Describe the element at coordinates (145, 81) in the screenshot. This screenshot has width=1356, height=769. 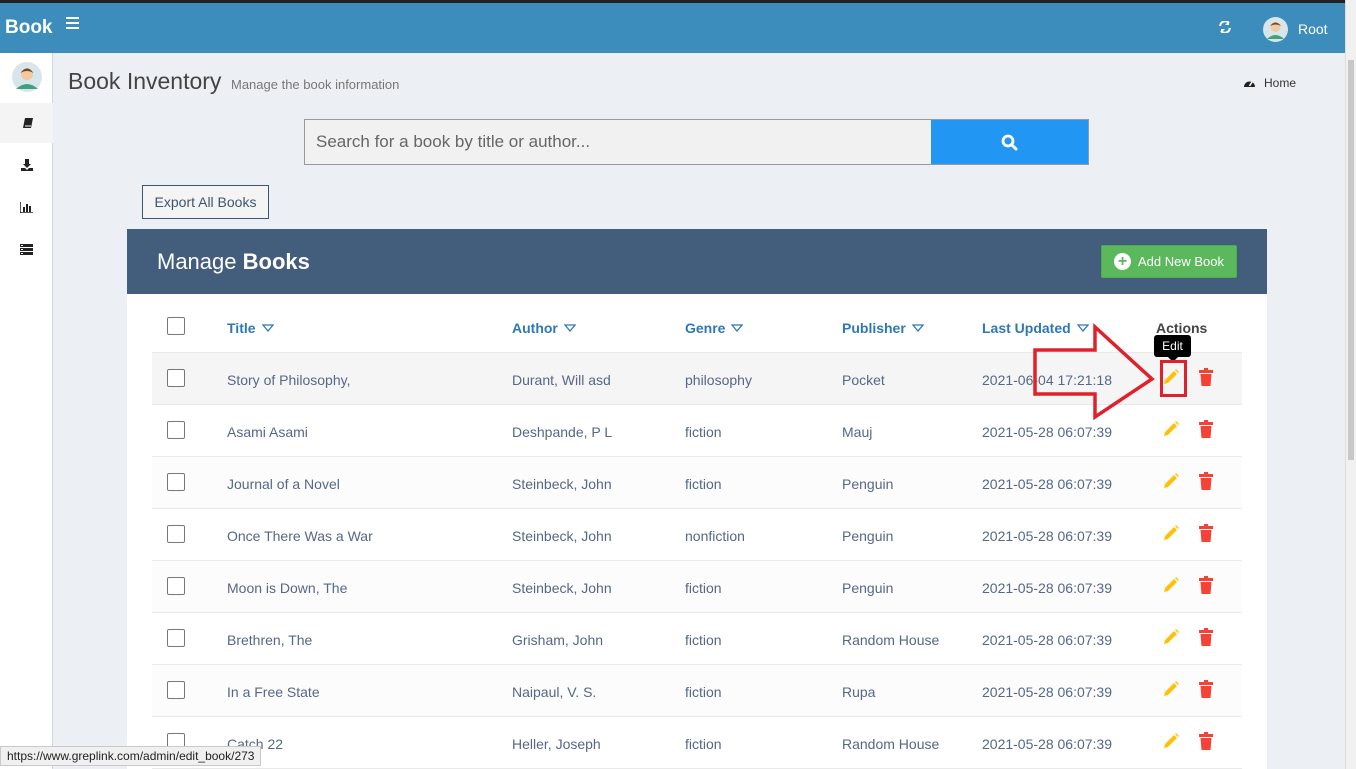
I see `page-title: Book Inventory` at that location.